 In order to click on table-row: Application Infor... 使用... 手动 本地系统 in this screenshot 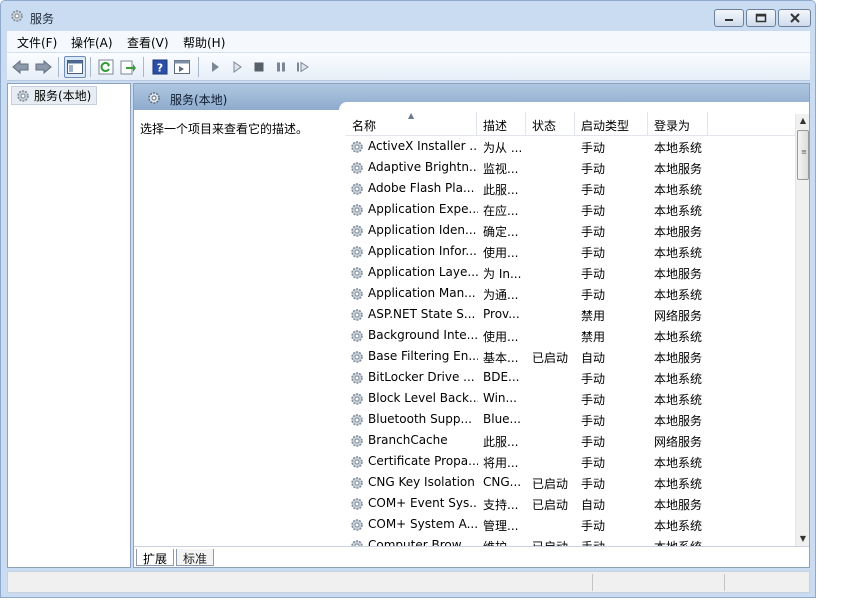, I will do `click(571, 251)`.